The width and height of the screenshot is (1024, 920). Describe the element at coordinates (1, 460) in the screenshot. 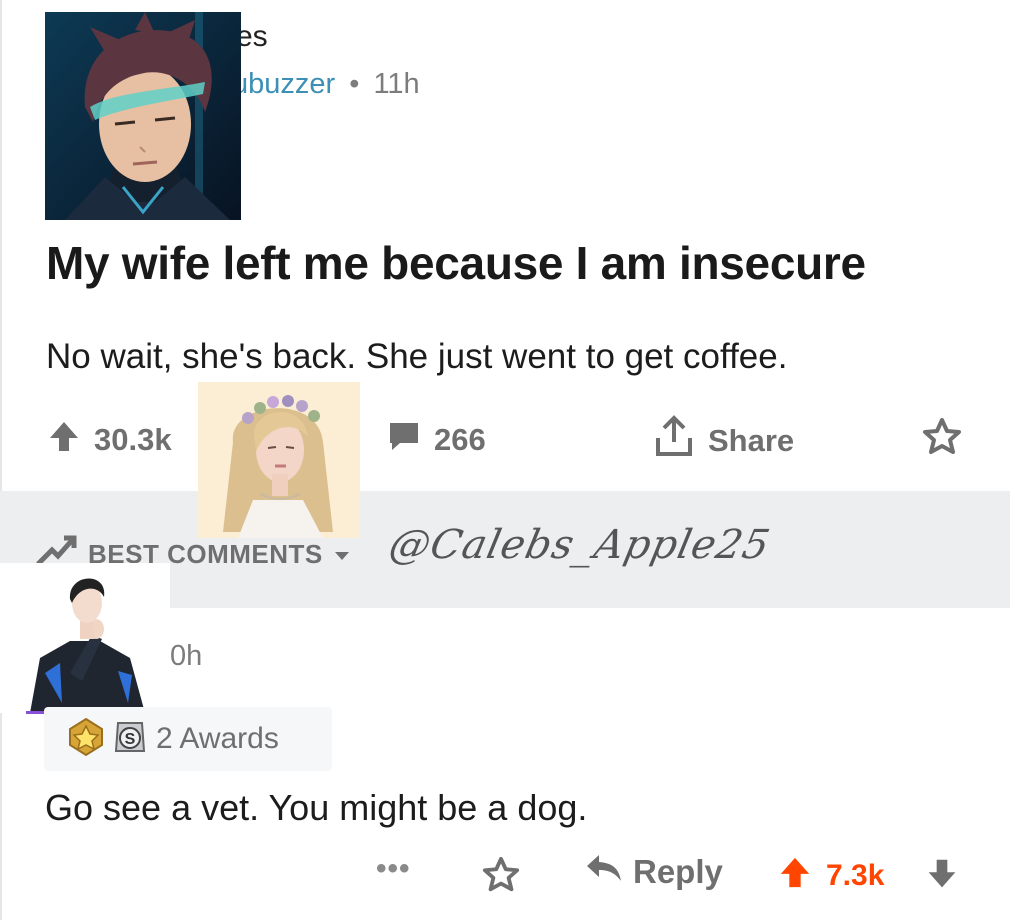

I see `left-edge-border` at that location.